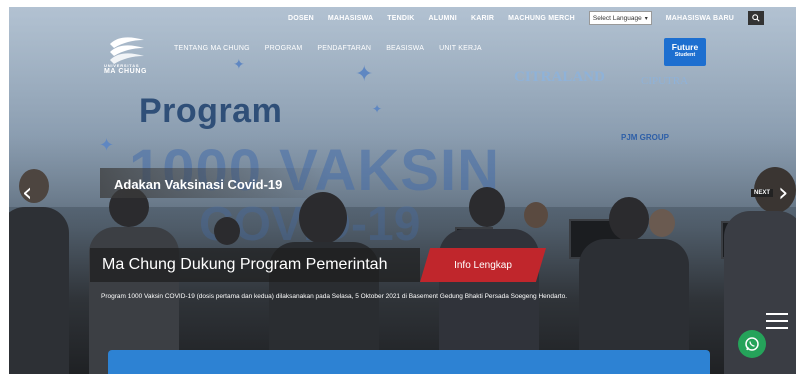 The height and width of the screenshot is (374, 796). What do you see at coordinates (126, 71) in the screenshot?
I see `logo-line-2: MA CHUNG` at bounding box center [126, 71].